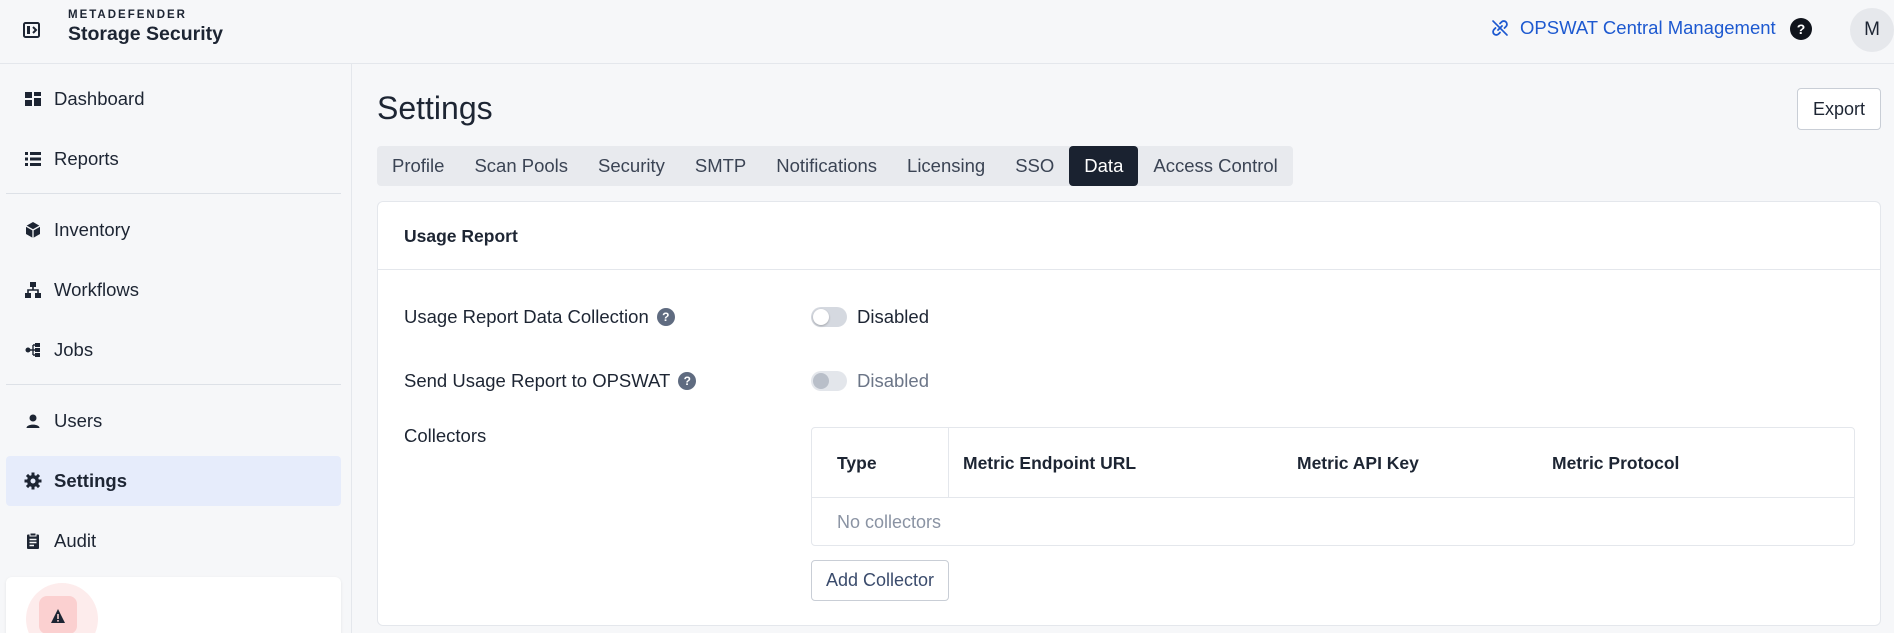 This screenshot has height=633, width=1894. I want to click on usage-data-collection-label: Usage Report Data Collection ?, so click(539, 317).